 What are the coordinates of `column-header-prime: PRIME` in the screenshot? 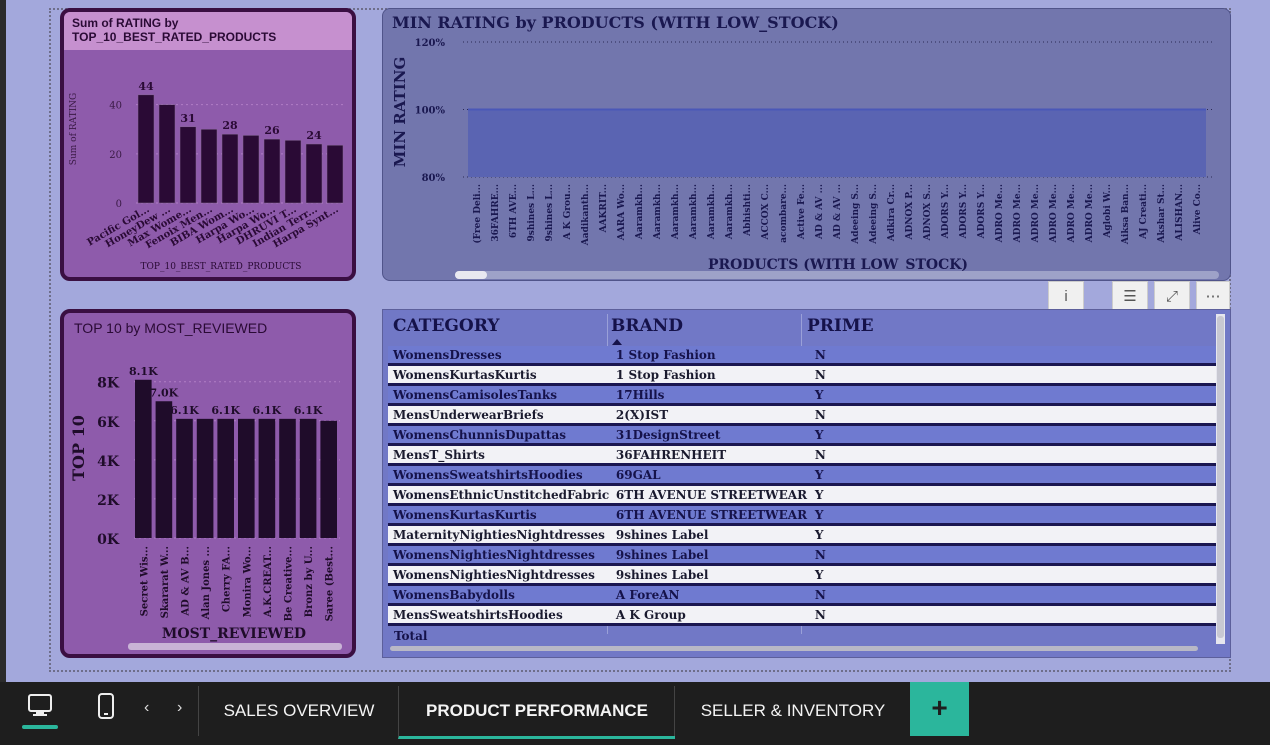 It's located at (840, 326).